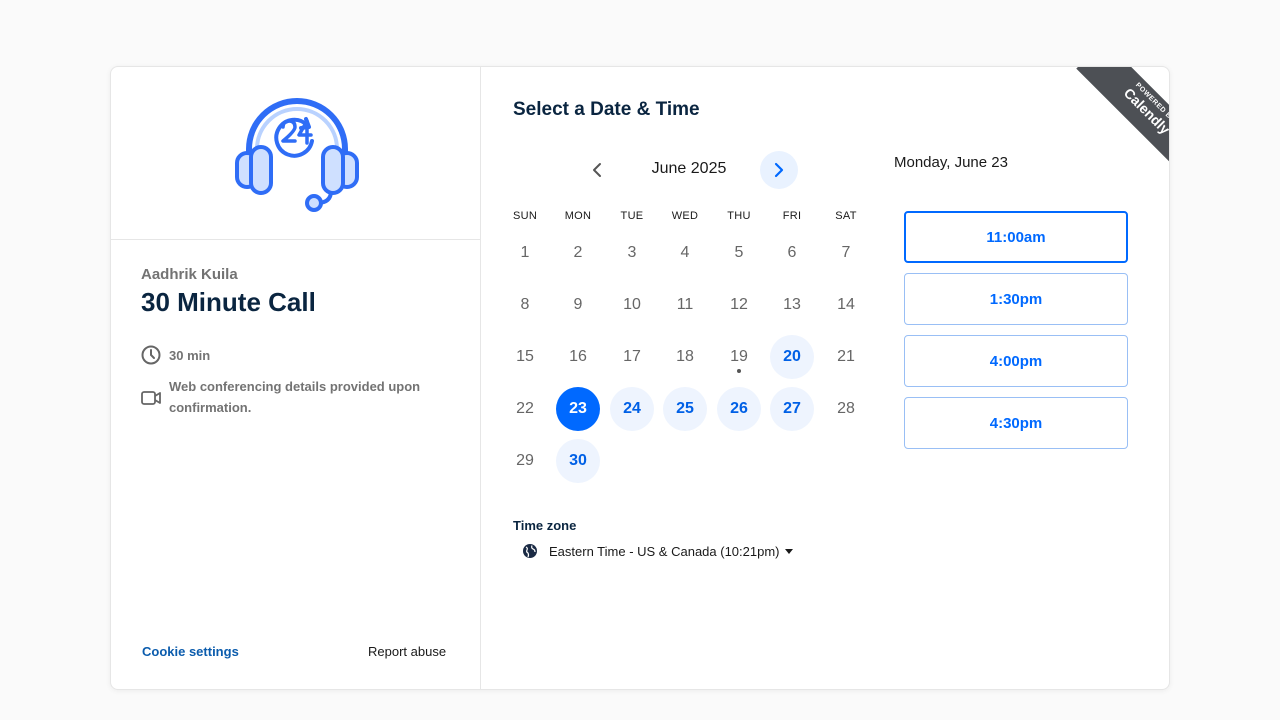 The width and height of the screenshot is (1280, 720). I want to click on calendar-day: 21, so click(846, 357).